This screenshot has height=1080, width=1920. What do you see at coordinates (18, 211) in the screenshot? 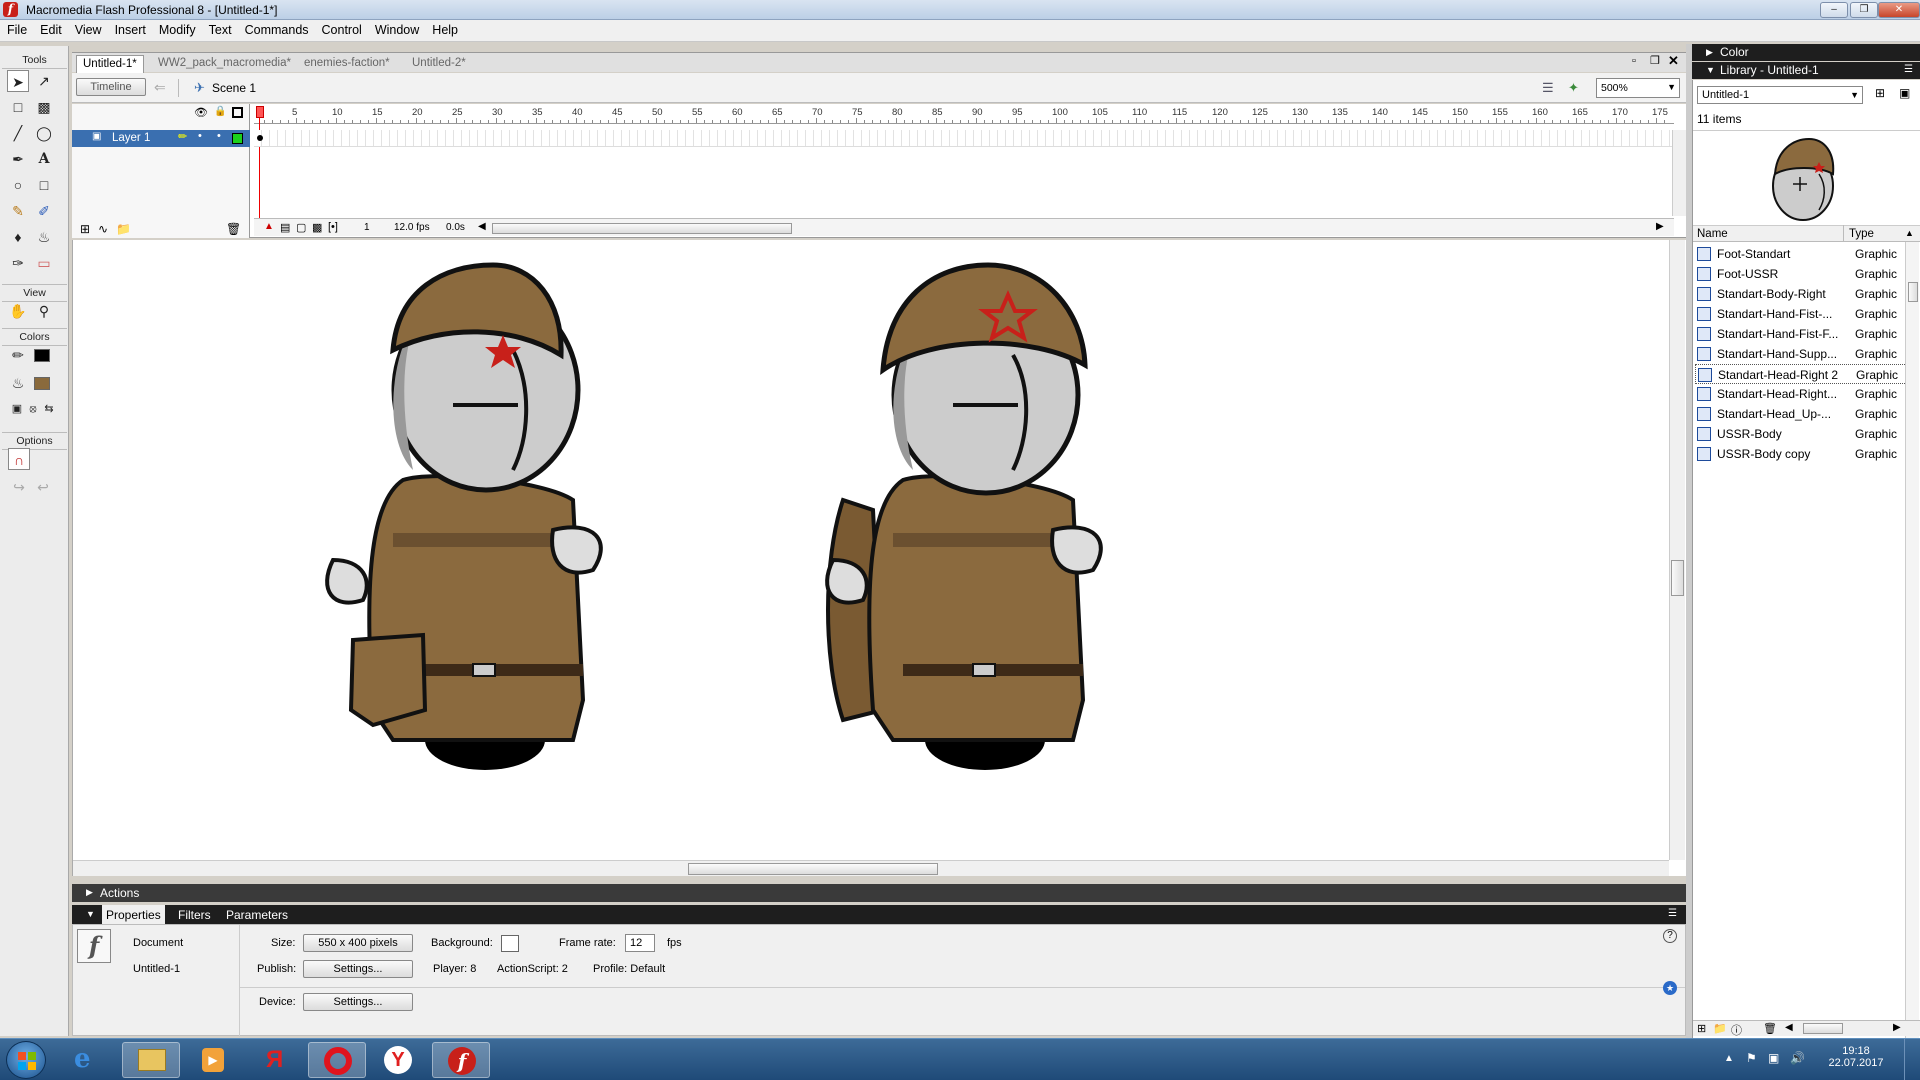
I see `pencil-tool-icon: ✎` at bounding box center [18, 211].